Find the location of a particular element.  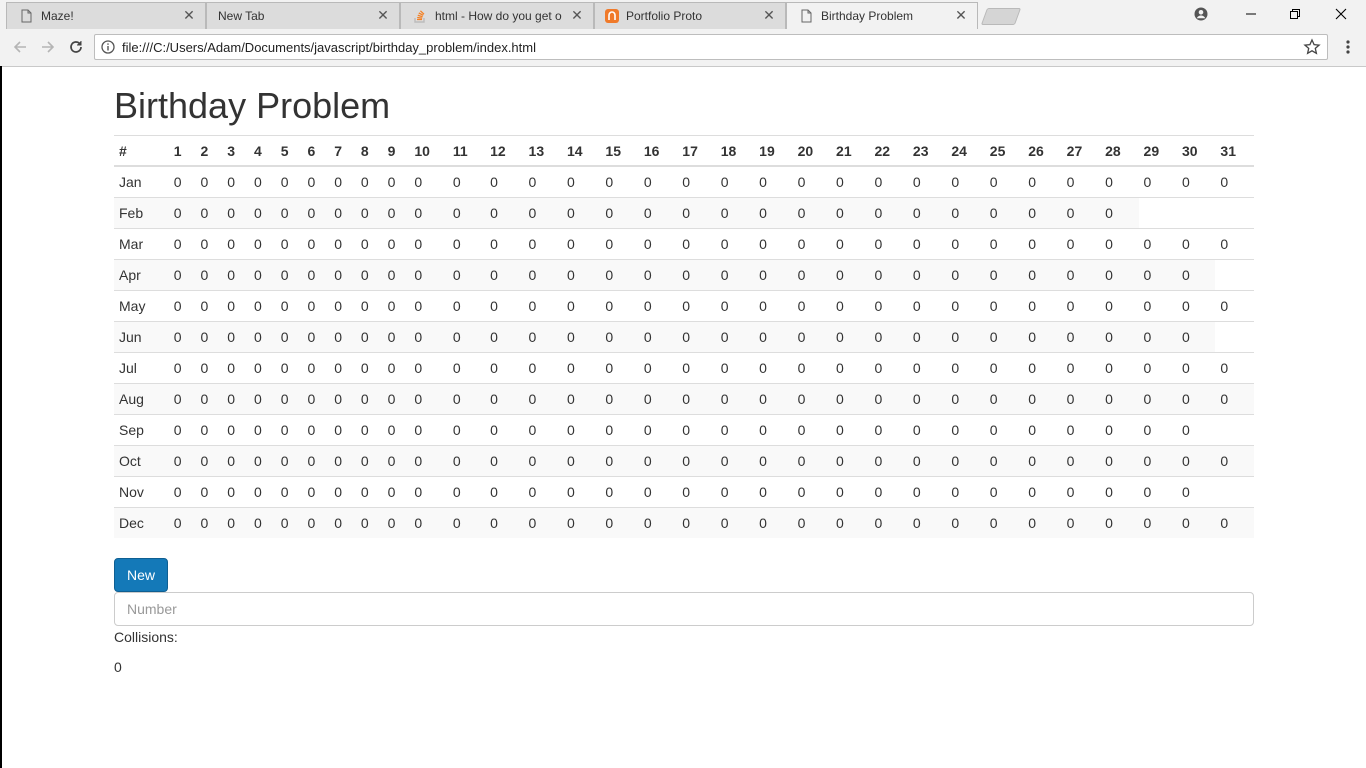

tab-portfolio: Portfolio Proto ✕ is located at coordinates (690, 15).